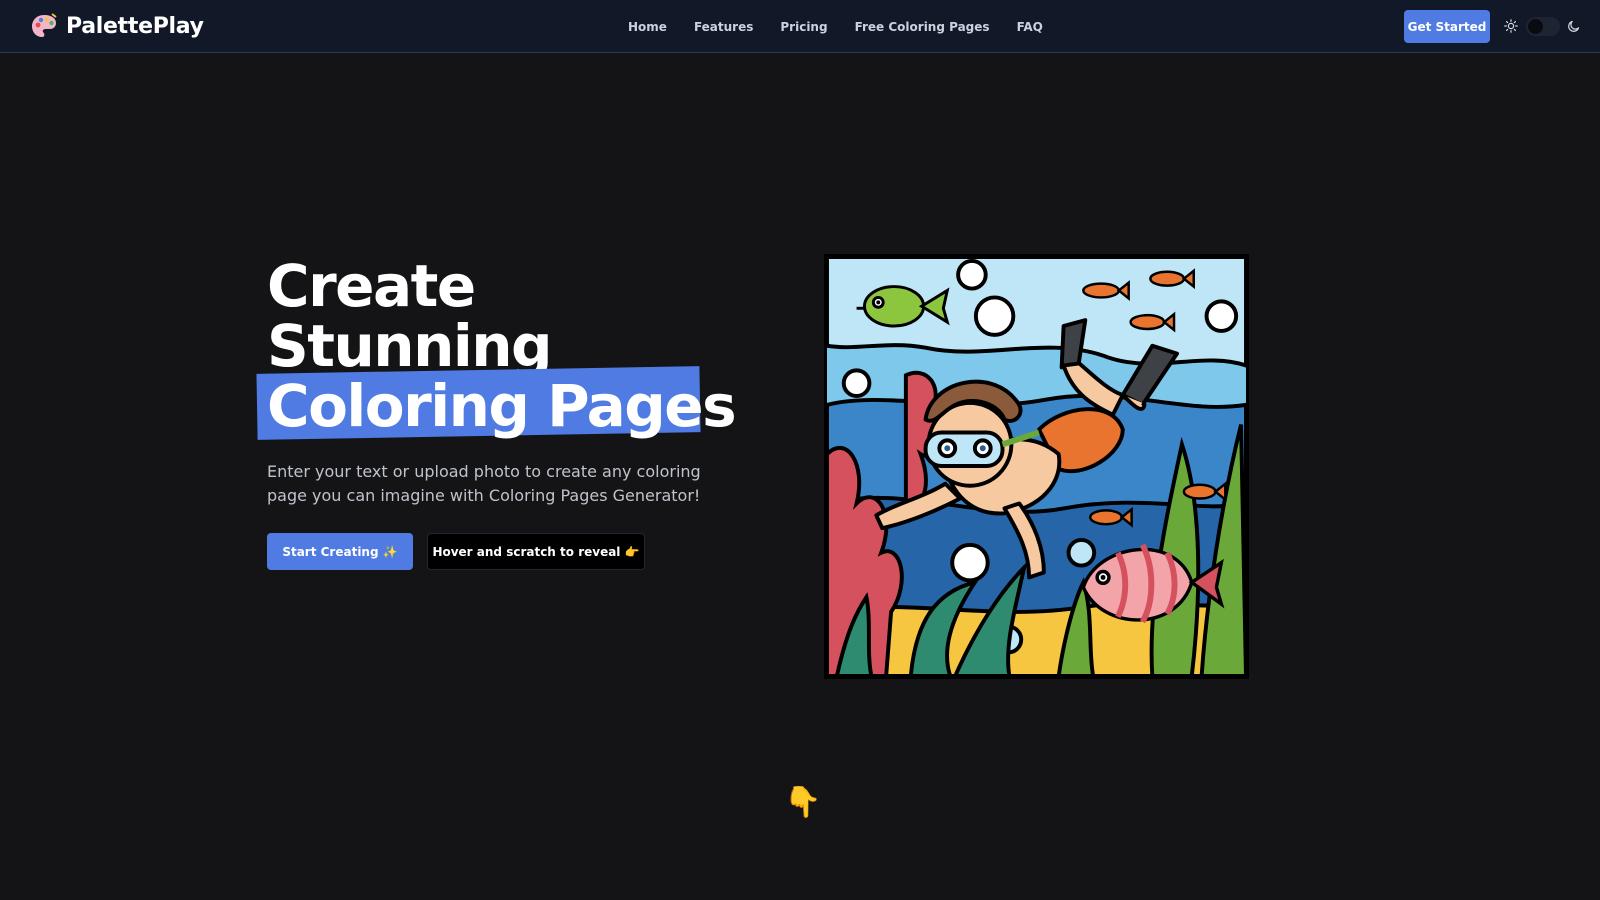 Image resolution: width=1600 pixels, height=900 pixels. Describe the element at coordinates (723, 27) in the screenshot. I see `nav-features: Features` at that location.